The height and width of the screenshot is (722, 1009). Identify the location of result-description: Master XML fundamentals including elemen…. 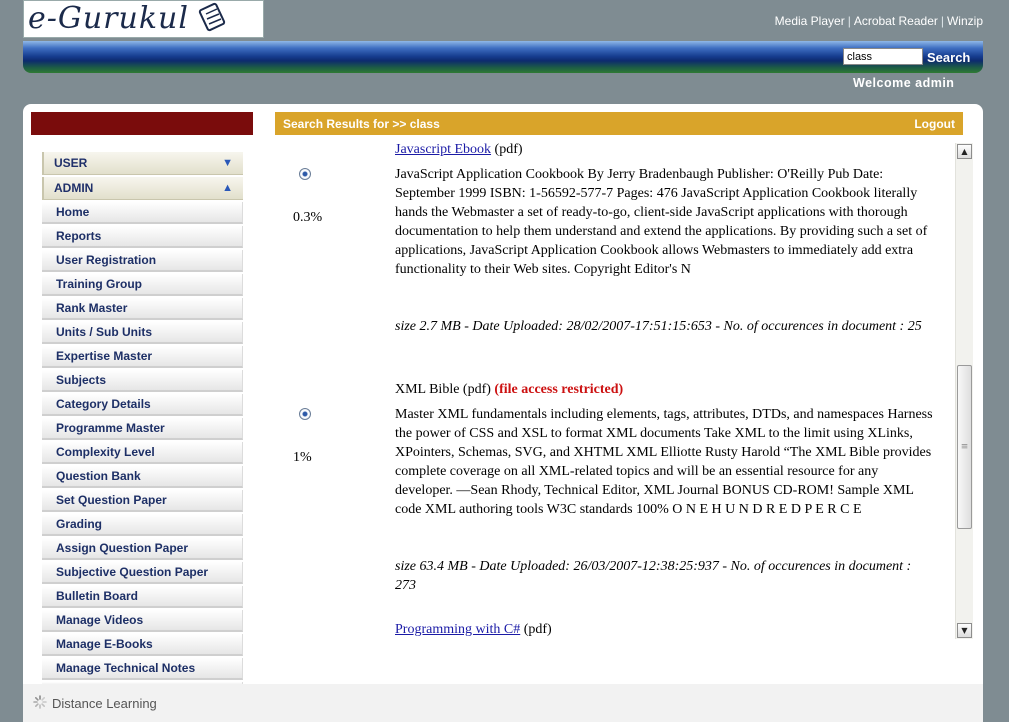
(664, 462).